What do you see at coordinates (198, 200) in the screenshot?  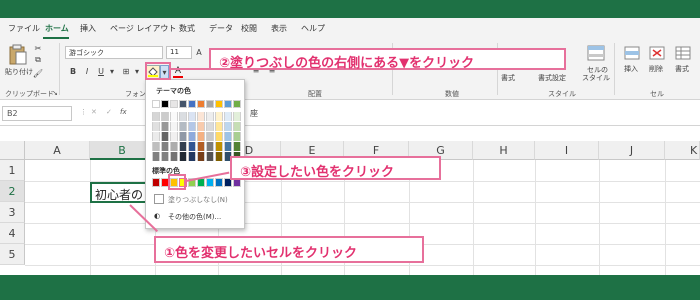 I see `no-fill-option: 塗りつぶしなし(N)` at bounding box center [198, 200].